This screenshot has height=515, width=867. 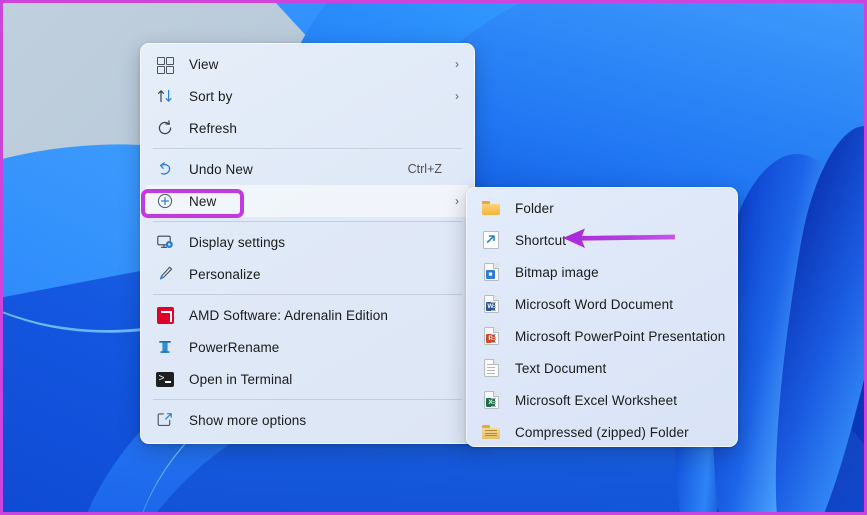 I want to click on context-menu-item-sort-by: Sort by ›, so click(x=307, y=96).